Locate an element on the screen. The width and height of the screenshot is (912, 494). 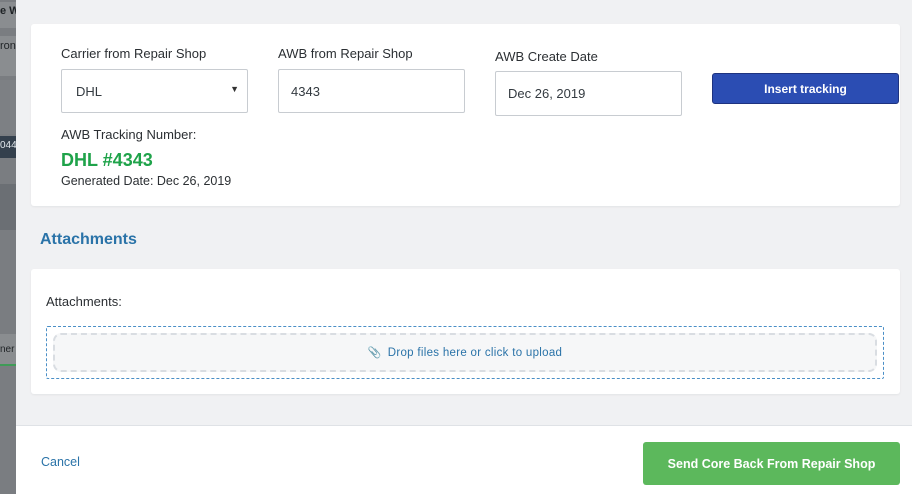
carrier-select: DHL ▼ is located at coordinates (154, 91).